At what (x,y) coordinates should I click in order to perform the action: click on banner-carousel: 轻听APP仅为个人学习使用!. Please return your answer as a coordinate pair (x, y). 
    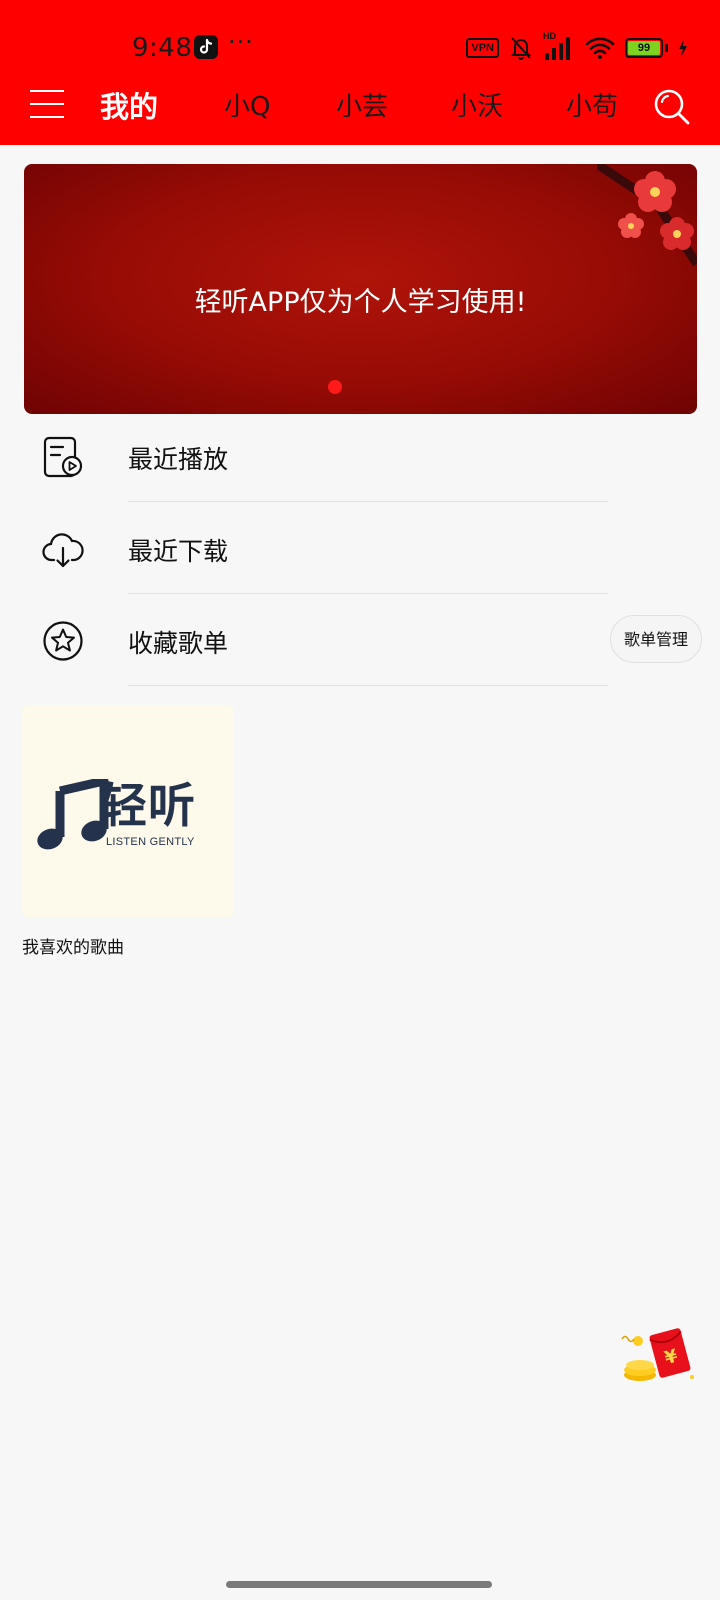
    Looking at the image, I should click on (360, 289).